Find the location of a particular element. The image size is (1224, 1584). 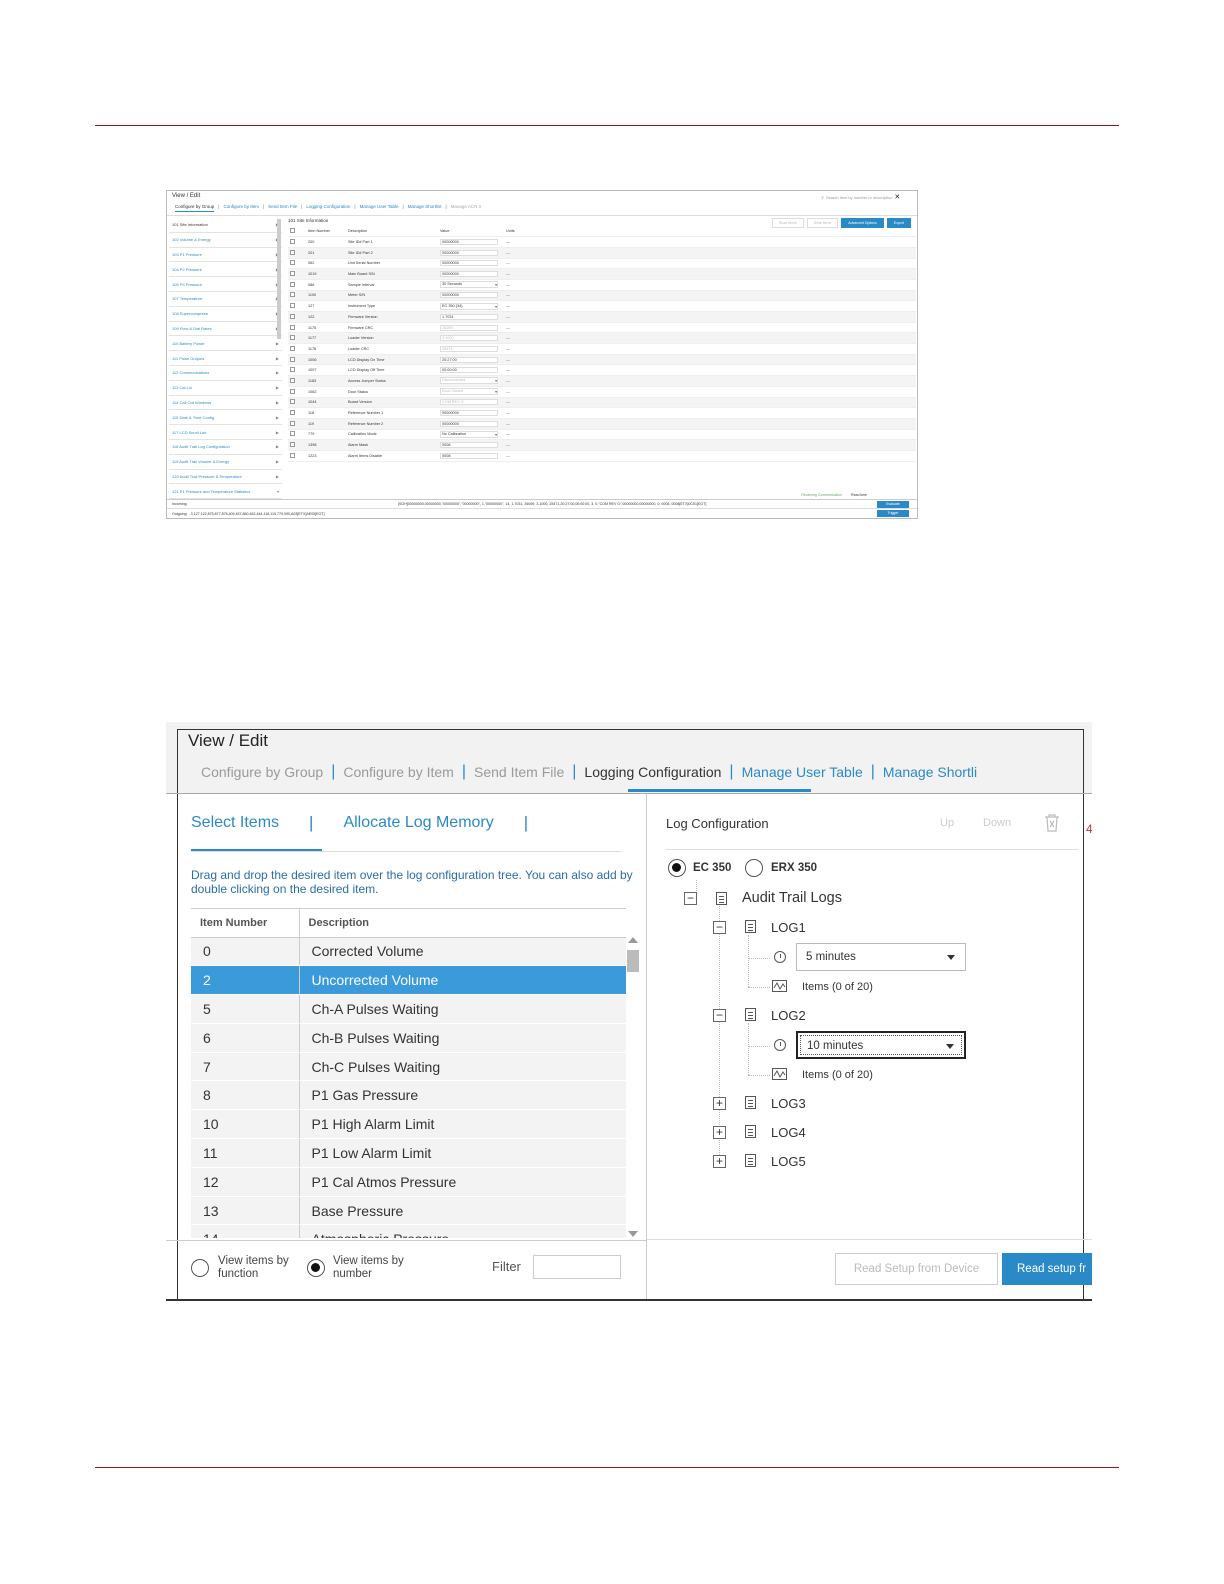

table-row: 13 Base Pressure is located at coordinates (408, 1211).